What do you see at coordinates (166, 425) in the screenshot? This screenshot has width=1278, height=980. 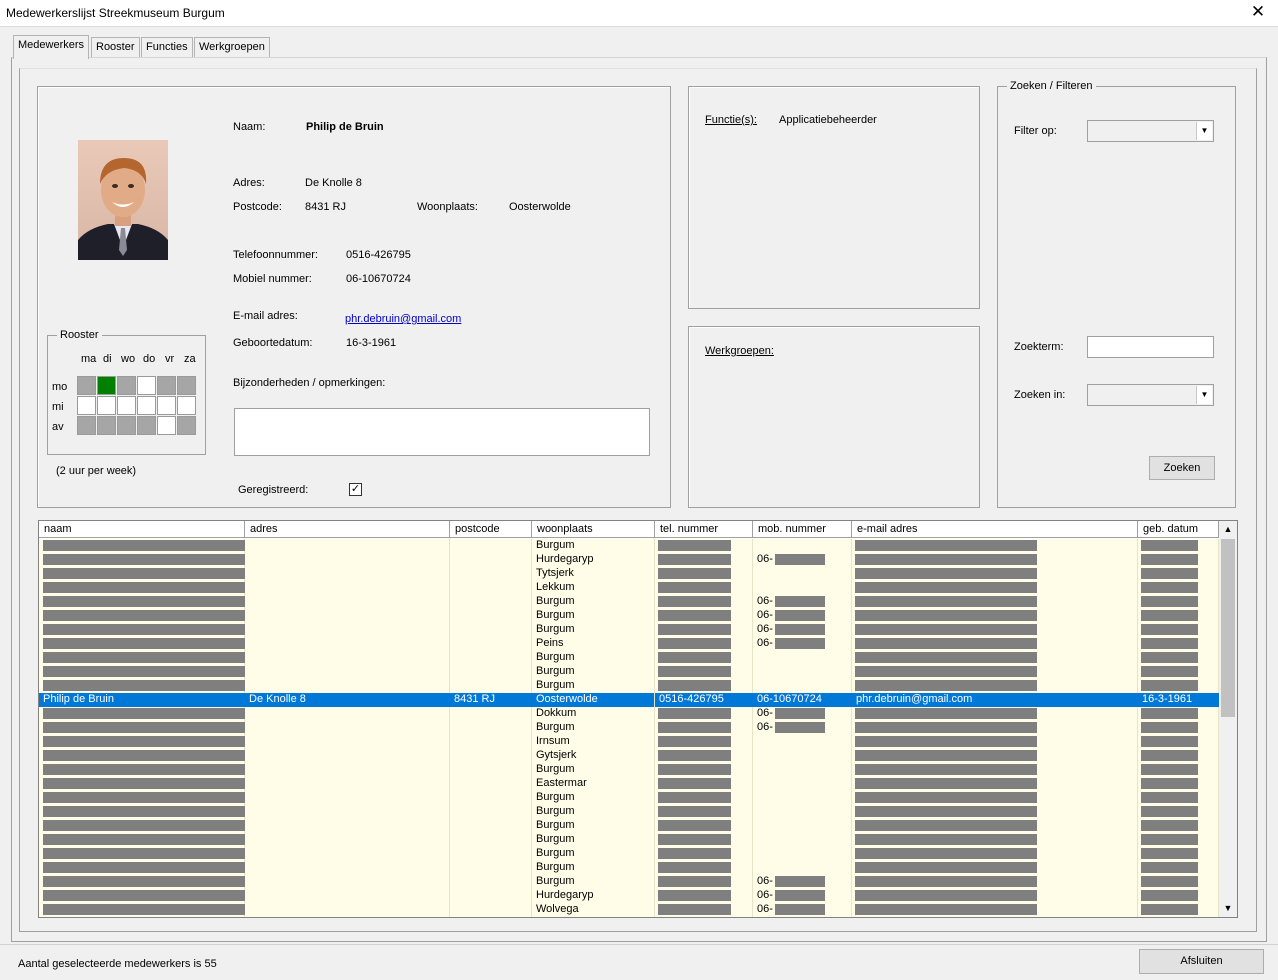 I see `rooster-cell-av-vr` at bounding box center [166, 425].